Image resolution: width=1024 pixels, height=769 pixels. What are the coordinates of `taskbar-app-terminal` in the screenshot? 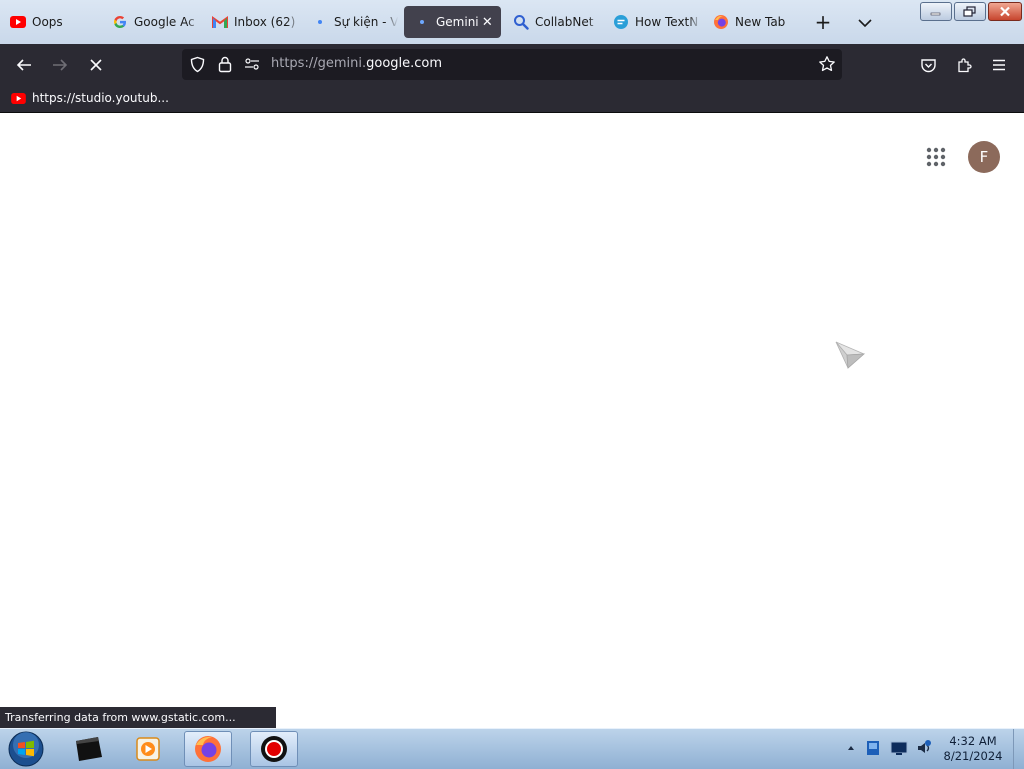 It's located at (88, 749).